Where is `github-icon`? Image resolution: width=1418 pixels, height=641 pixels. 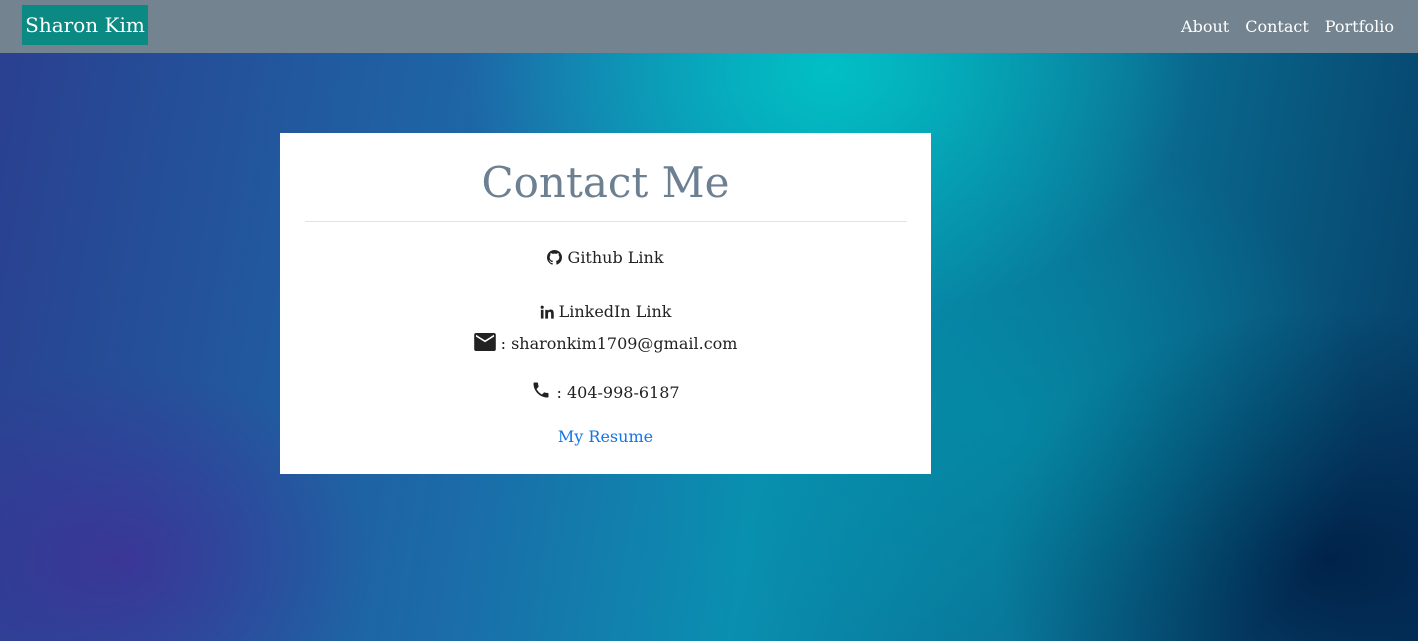
github-icon is located at coordinates (557, 257).